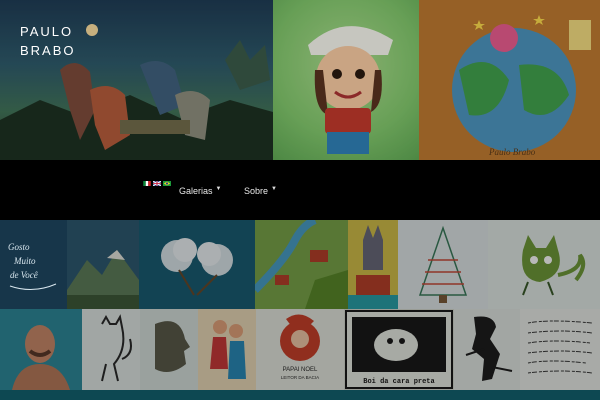 The image size is (600, 400). Describe the element at coordinates (554, 265) in the screenshot. I see `cat-artwork` at that location.